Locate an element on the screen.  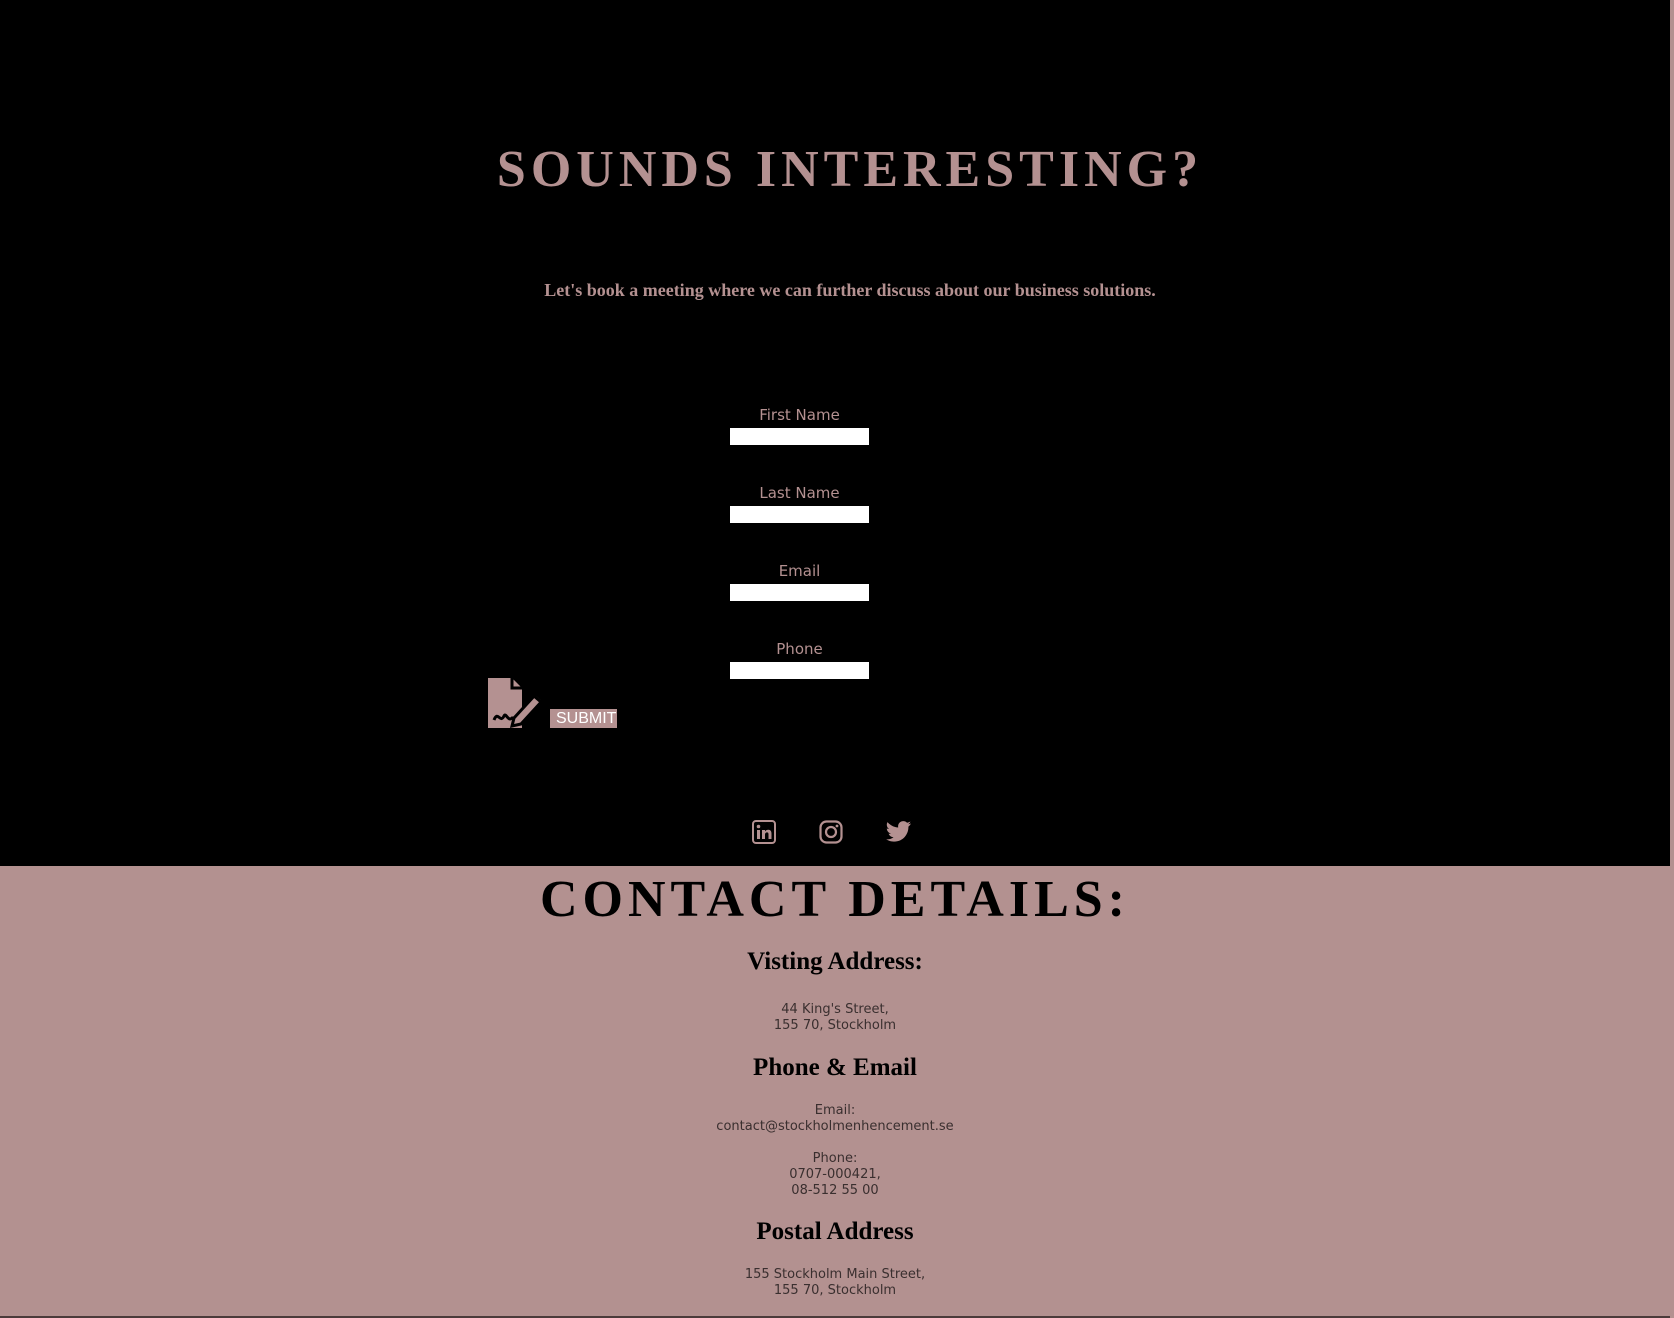
phone-email-heading: Phone & Email is located at coordinates (835, 1067).